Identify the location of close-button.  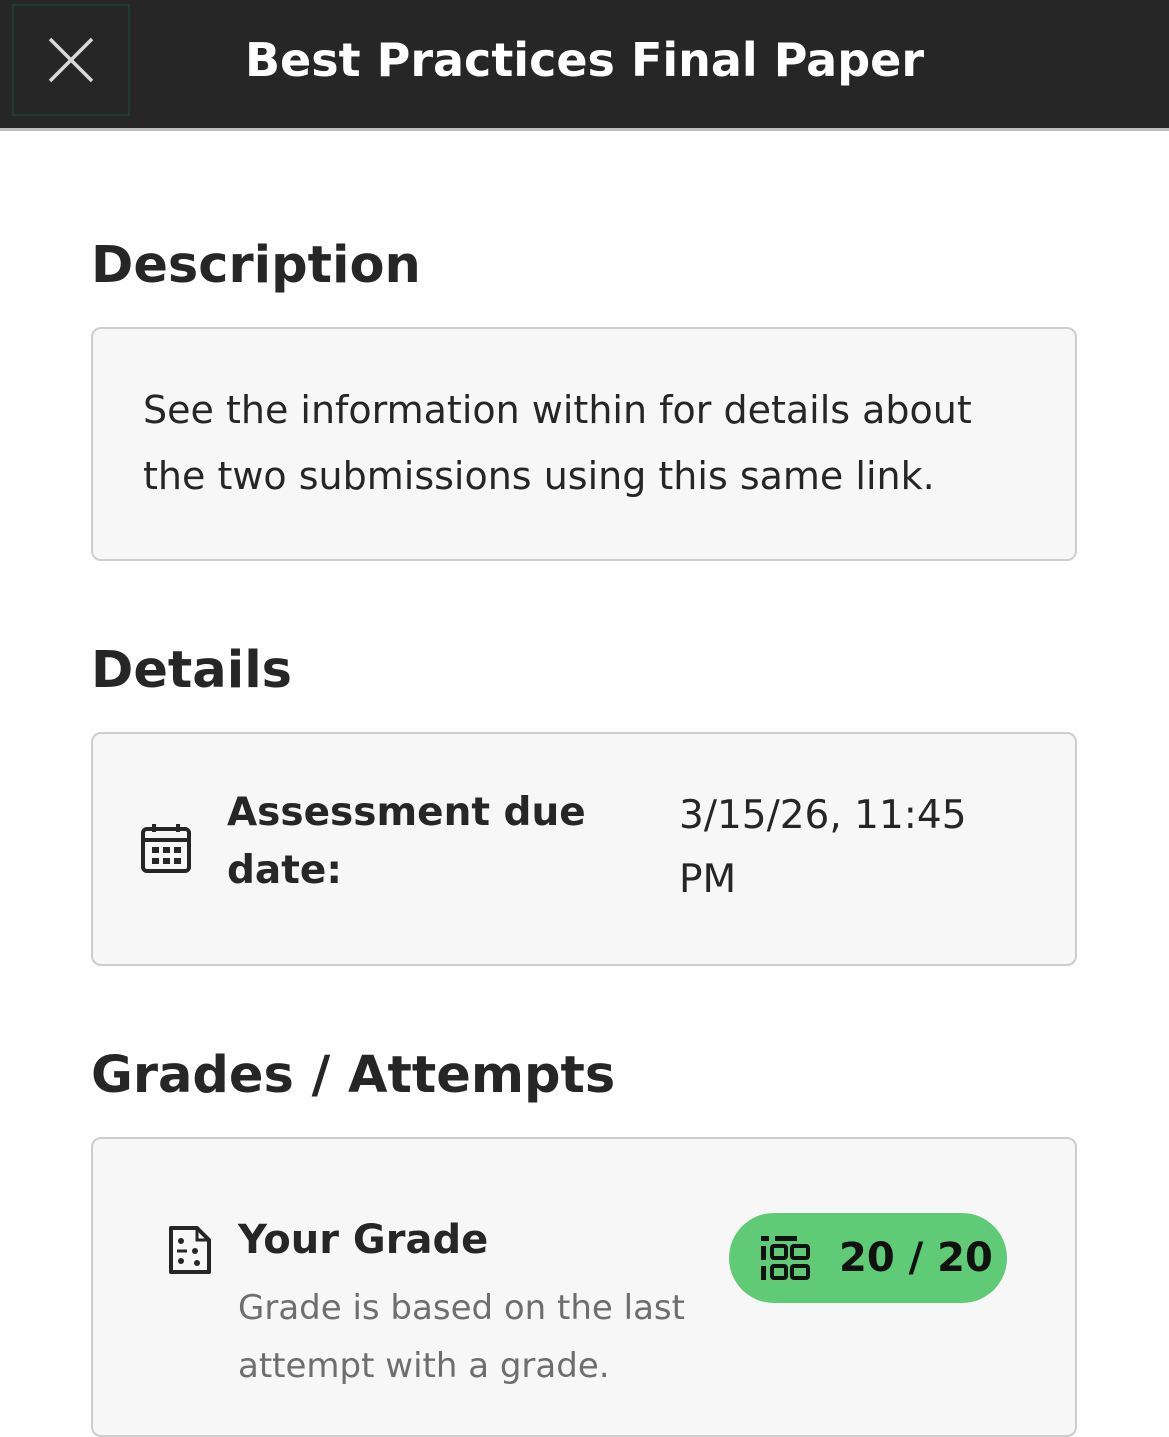
(71, 60).